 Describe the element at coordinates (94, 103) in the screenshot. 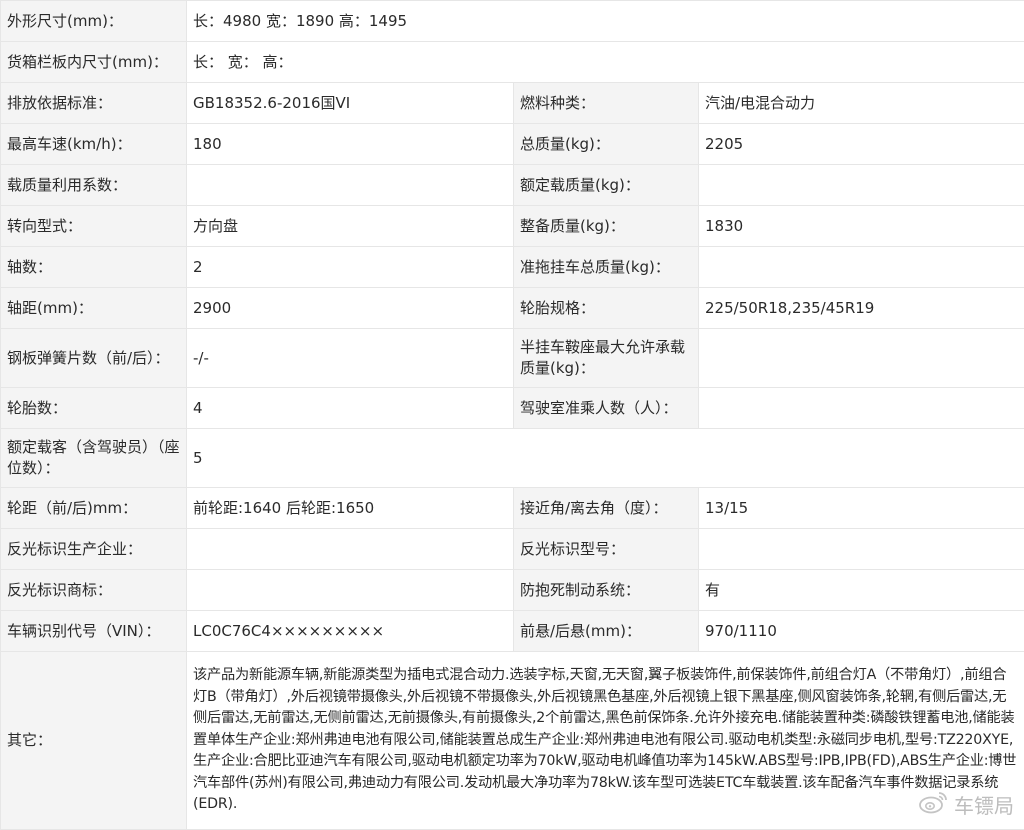

I see `field-label: 排放依据标准：` at that location.